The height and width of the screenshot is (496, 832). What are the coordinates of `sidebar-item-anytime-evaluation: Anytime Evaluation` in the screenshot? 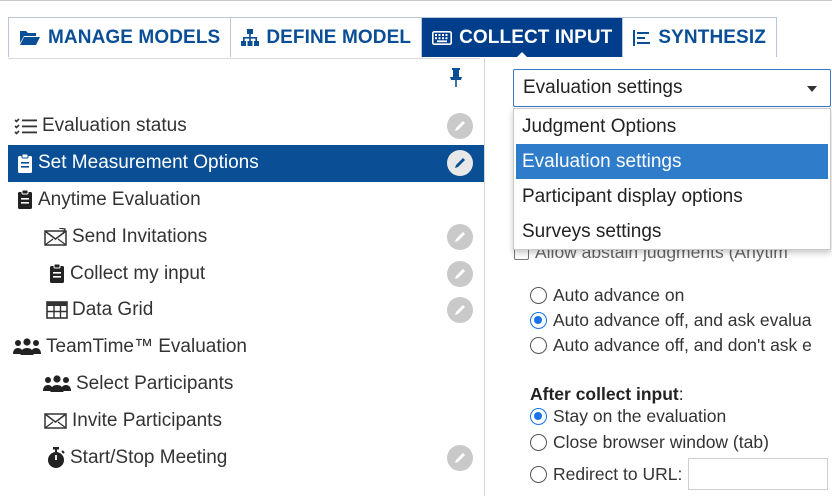 It's located at (242, 200).